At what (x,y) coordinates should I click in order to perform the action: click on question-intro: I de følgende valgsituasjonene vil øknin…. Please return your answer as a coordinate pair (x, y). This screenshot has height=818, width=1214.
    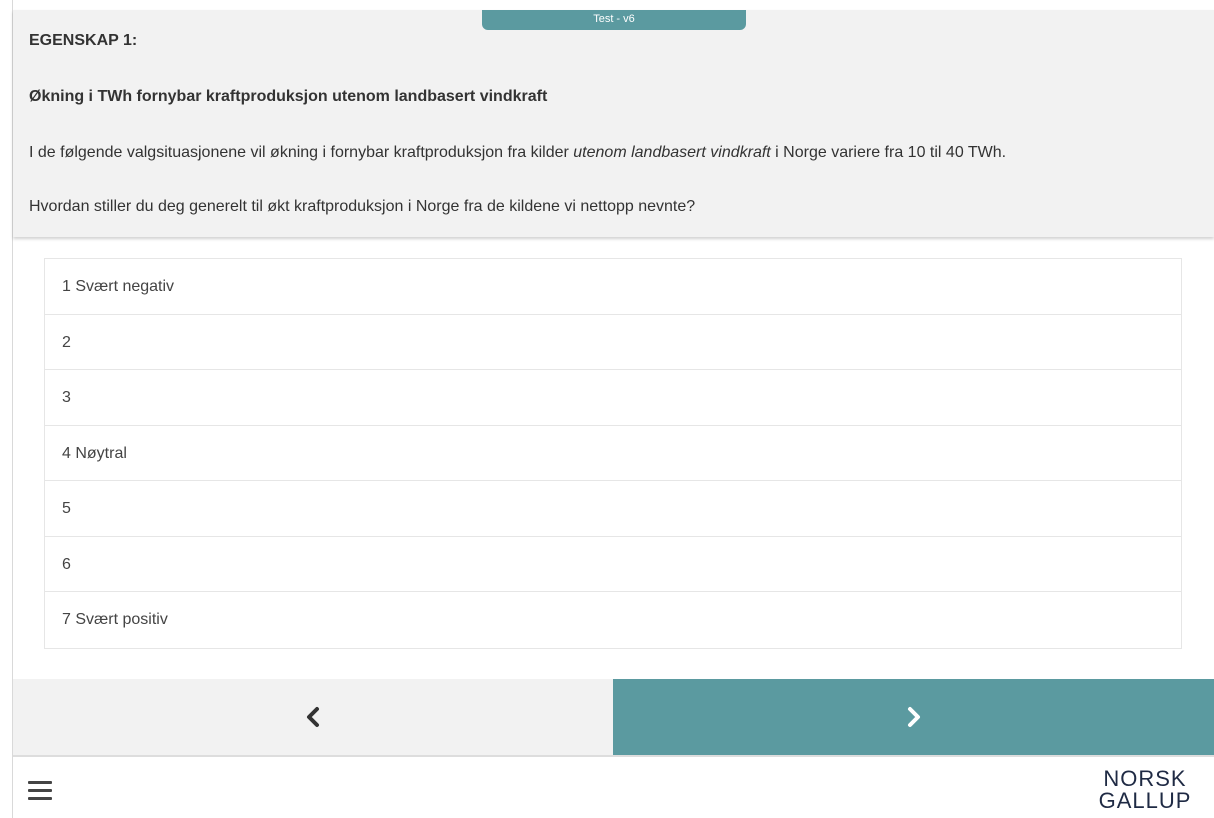
    Looking at the image, I should click on (517, 153).